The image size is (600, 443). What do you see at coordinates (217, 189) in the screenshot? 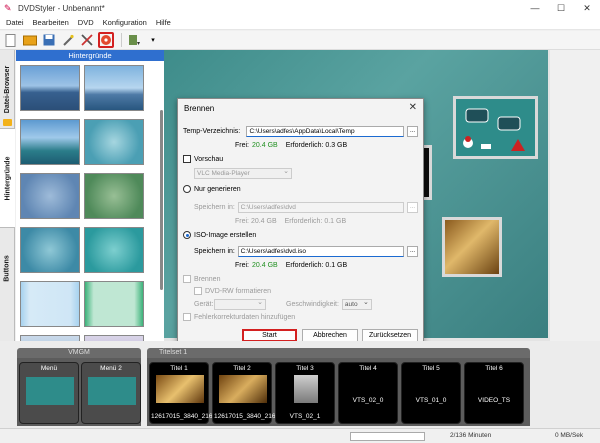
I see `generate-only-label: Nur generieren` at bounding box center [217, 189].